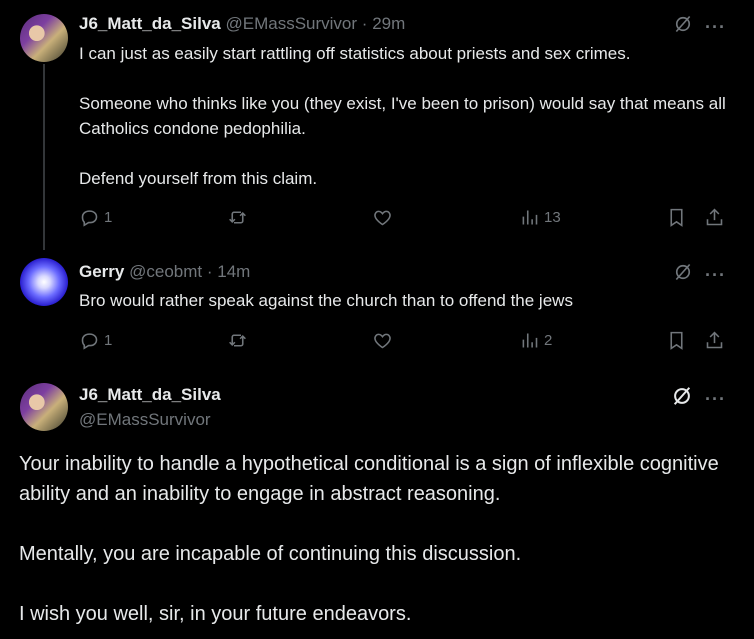  I want to click on views-button: 13, so click(540, 217).